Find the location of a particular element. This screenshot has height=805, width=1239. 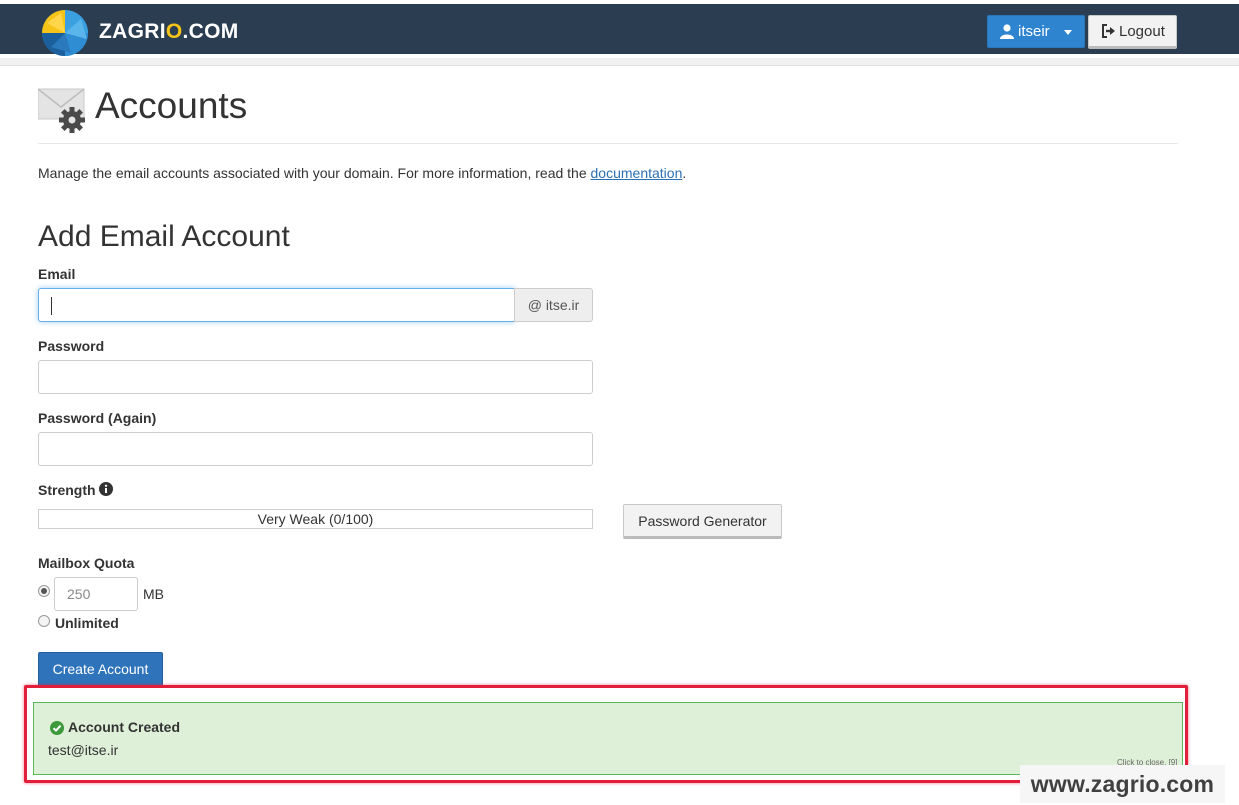

unlimited-label: Unlimited is located at coordinates (87, 623).